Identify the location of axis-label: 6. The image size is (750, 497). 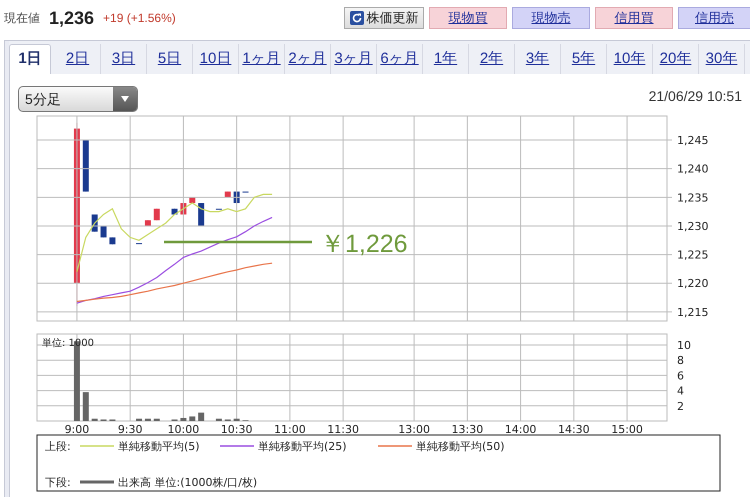
(680, 375).